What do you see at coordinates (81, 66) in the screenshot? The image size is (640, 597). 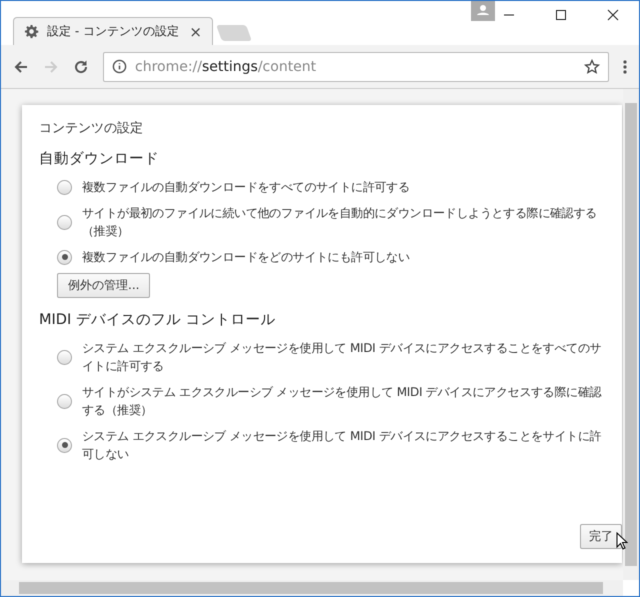 I see `reload-icon` at bounding box center [81, 66].